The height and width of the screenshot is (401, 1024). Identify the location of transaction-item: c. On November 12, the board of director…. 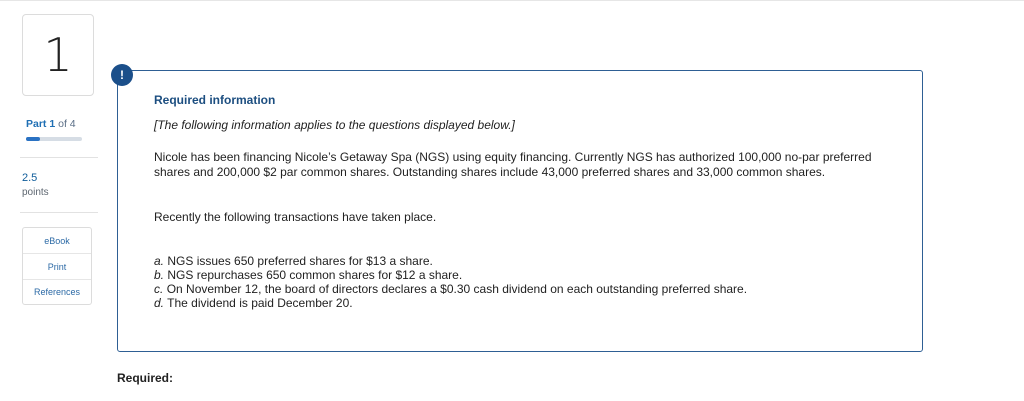
(450, 289).